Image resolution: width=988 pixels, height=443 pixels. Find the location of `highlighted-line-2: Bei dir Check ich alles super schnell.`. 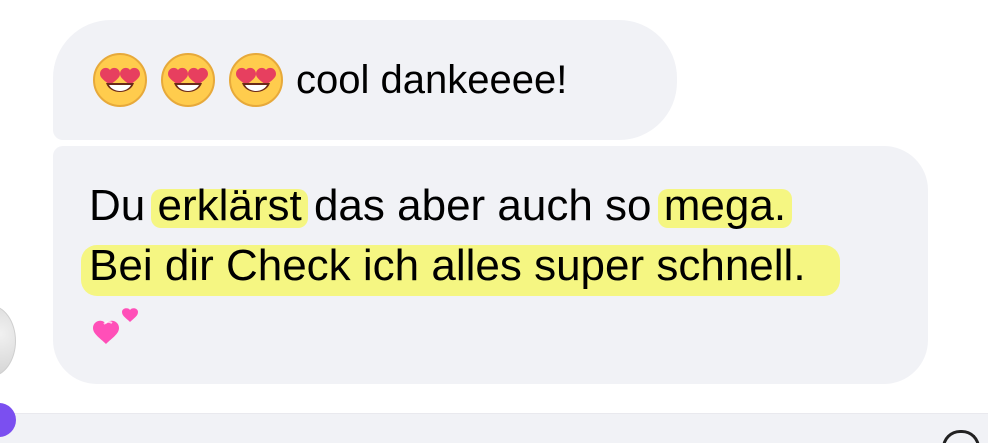

highlighted-line-2: Bei dir Check ich alles super schnell. is located at coordinates (447, 265).